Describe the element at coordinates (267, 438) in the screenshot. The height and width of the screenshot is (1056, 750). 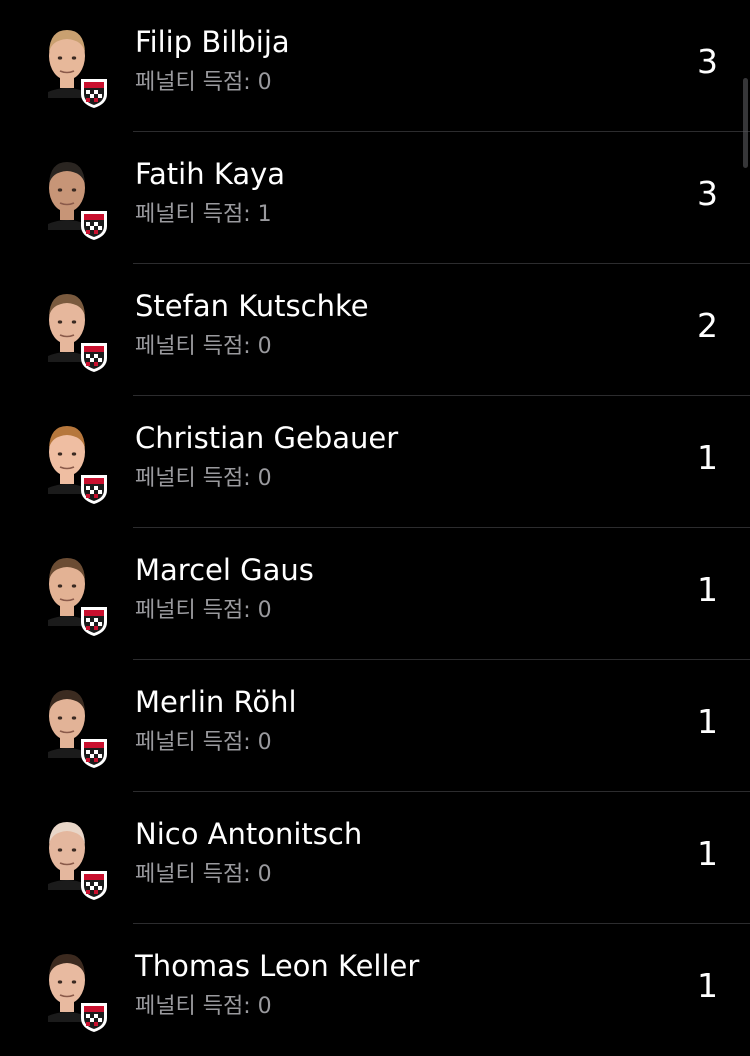
I see `player-name: Christian Gebauer` at that location.